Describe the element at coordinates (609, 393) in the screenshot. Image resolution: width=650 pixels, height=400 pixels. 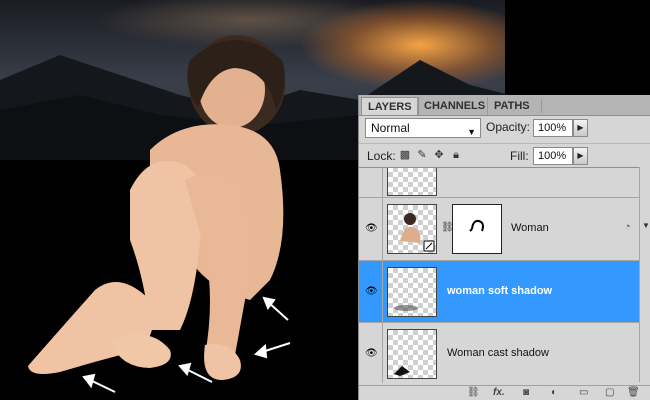
I see `new-layer-icon: ▢` at that location.